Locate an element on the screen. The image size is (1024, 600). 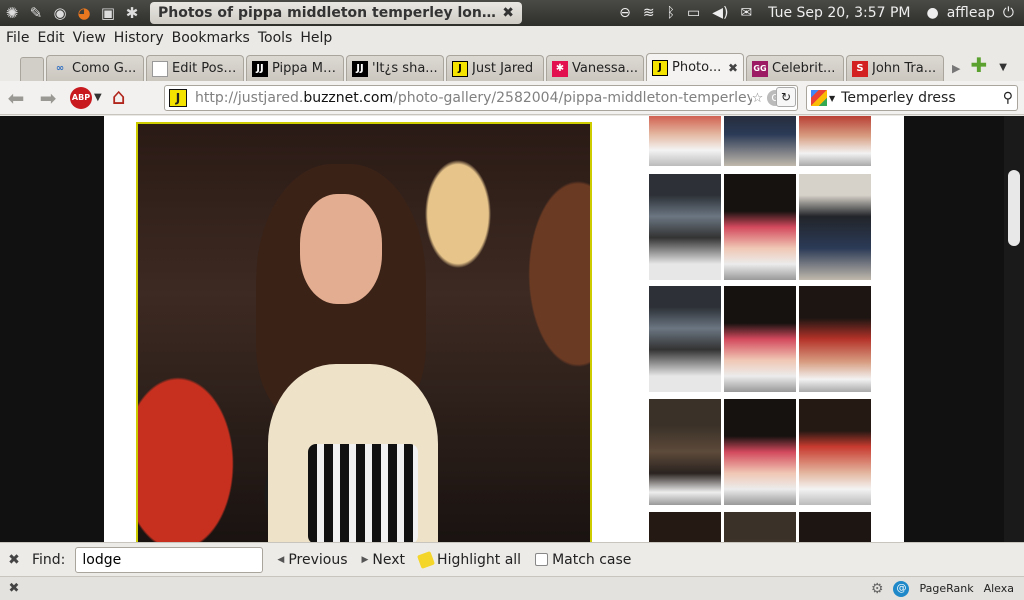
settings-icon: ✱ is located at coordinates (132, 13).